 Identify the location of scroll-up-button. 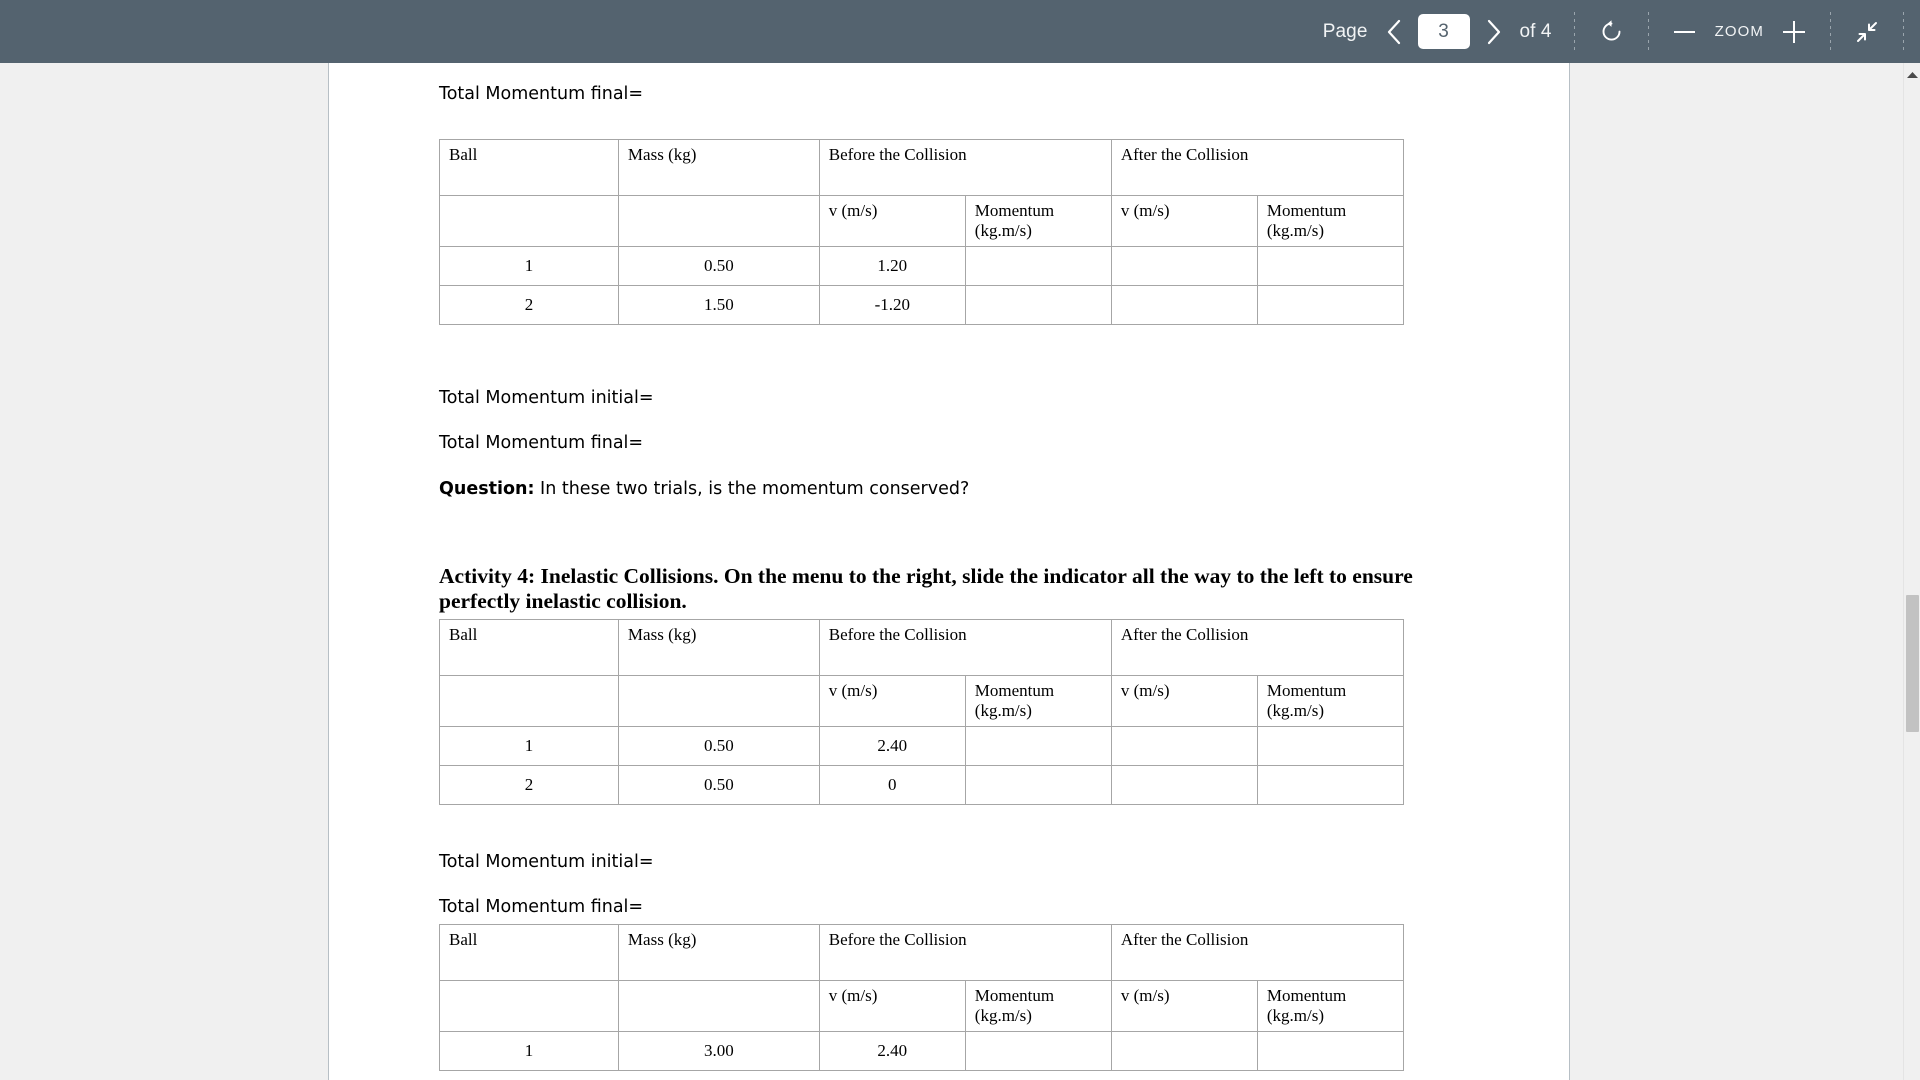
(1912, 75).